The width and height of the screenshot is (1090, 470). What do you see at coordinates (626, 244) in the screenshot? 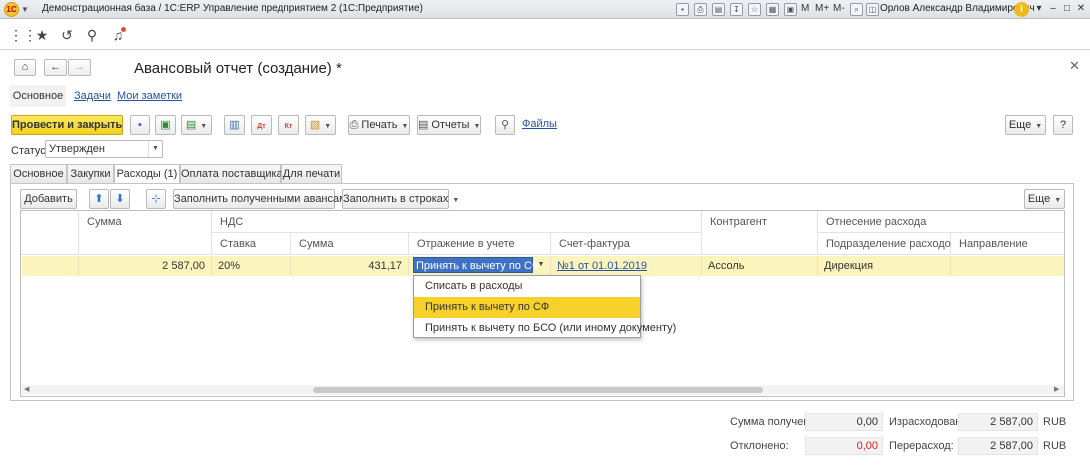
I see `header-invoice: Счет-фактура` at bounding box center [626, 244].